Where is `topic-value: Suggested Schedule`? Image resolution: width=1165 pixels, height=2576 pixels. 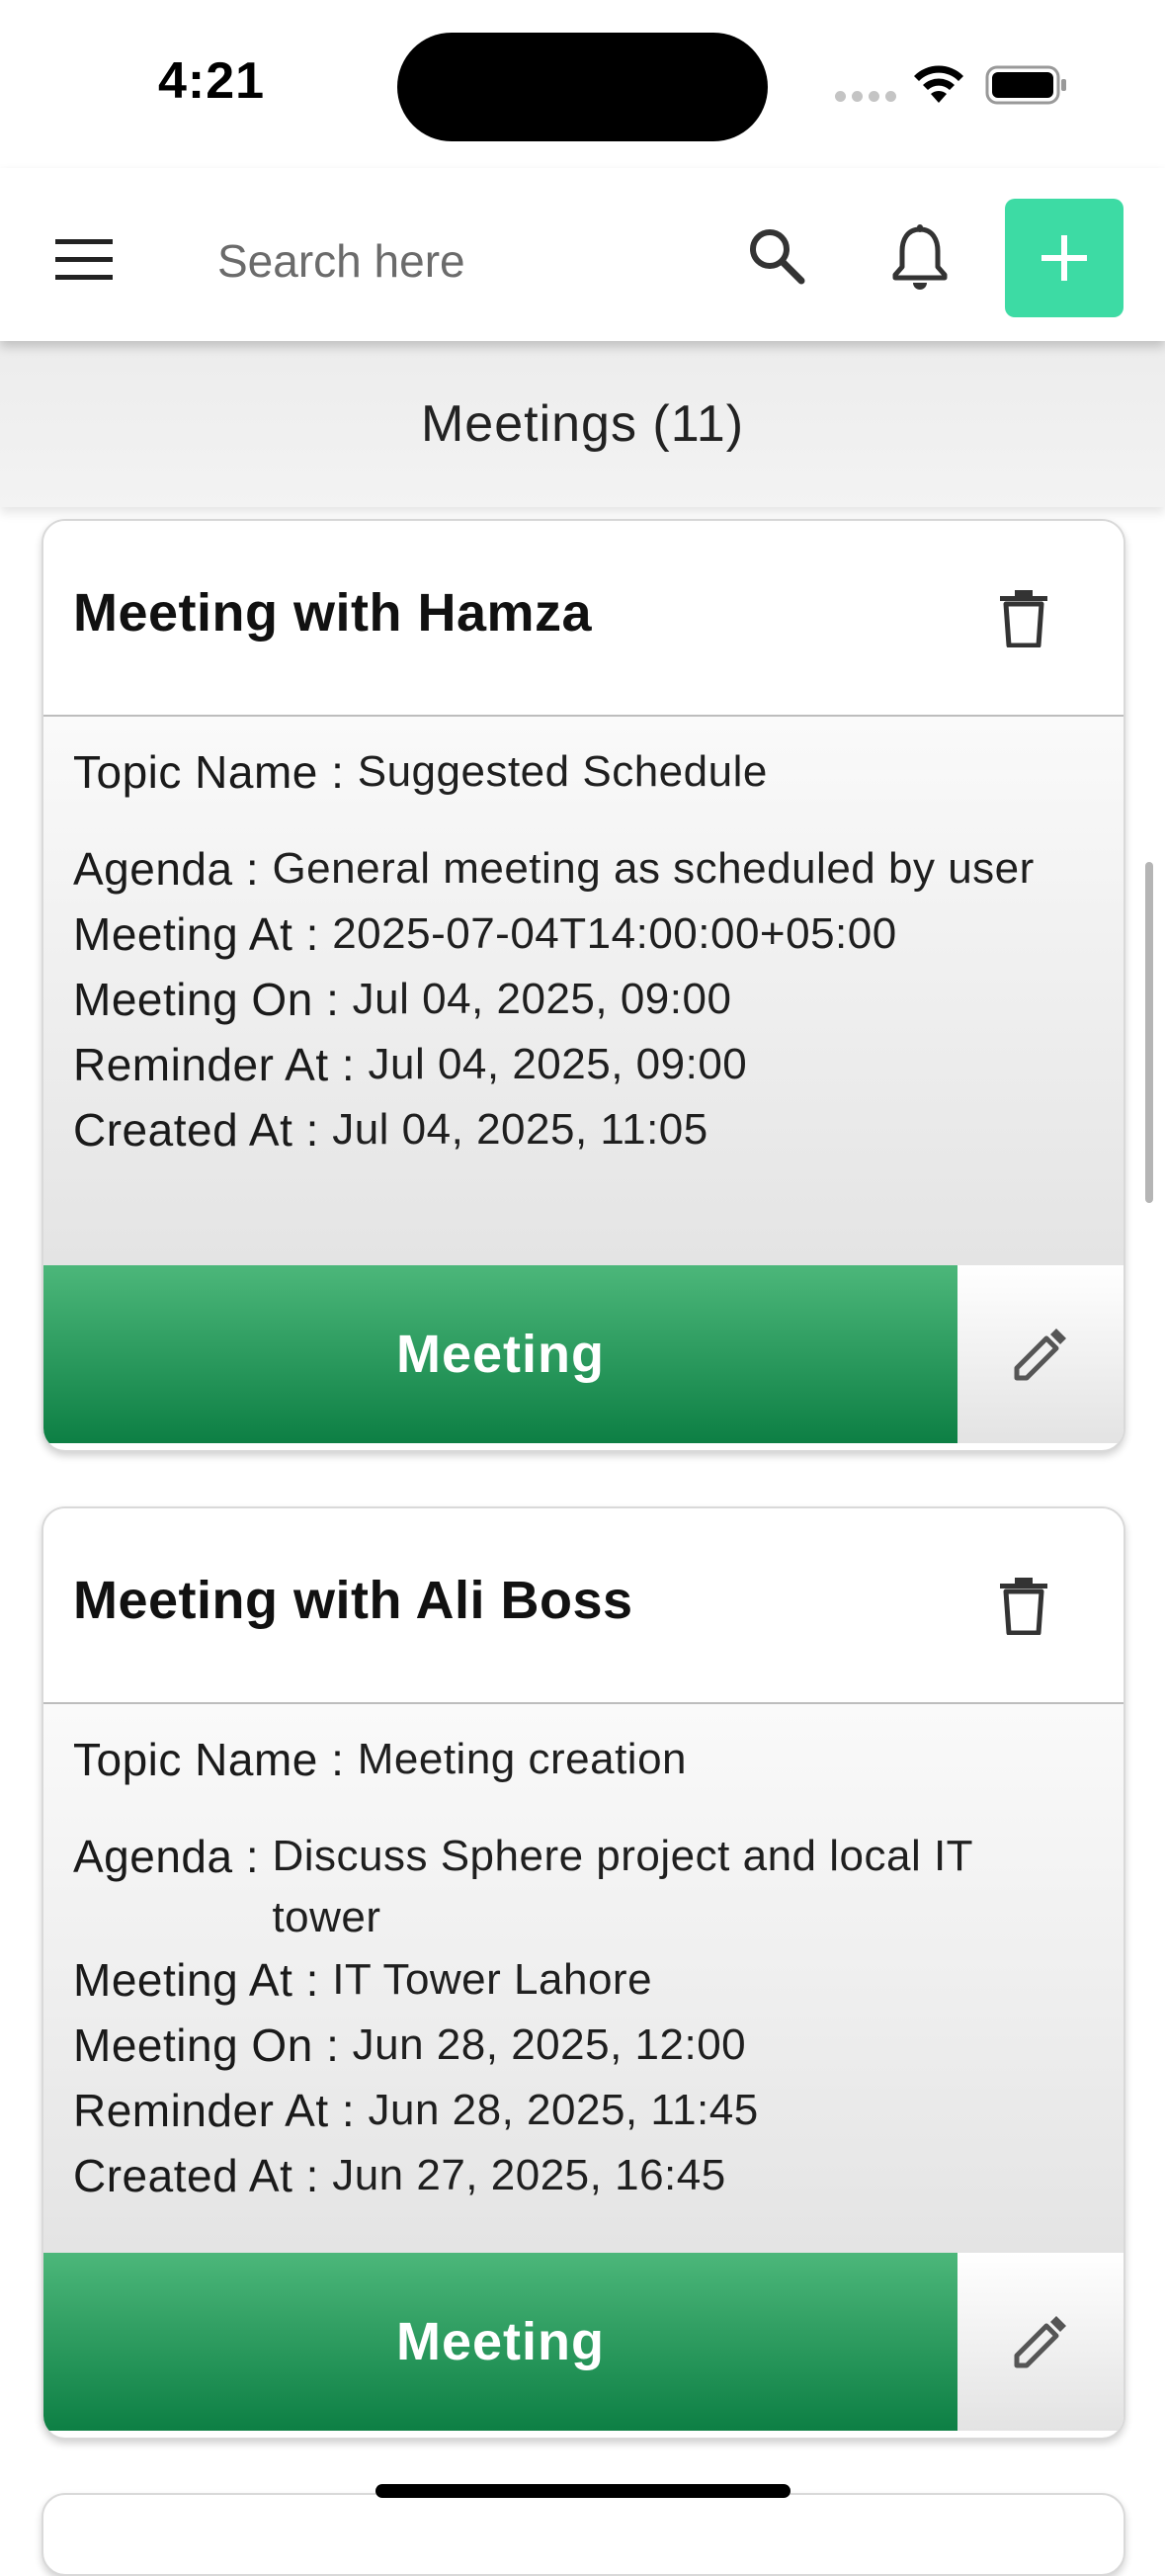 topic-value: Suggested Schedule is located at coordinates (562, 771).